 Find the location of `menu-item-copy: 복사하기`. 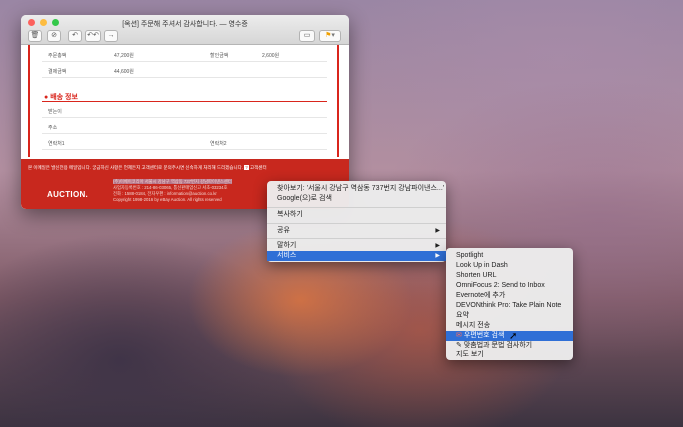

menu-item-copy: 복사하기 is located at coordinates (356, 215).